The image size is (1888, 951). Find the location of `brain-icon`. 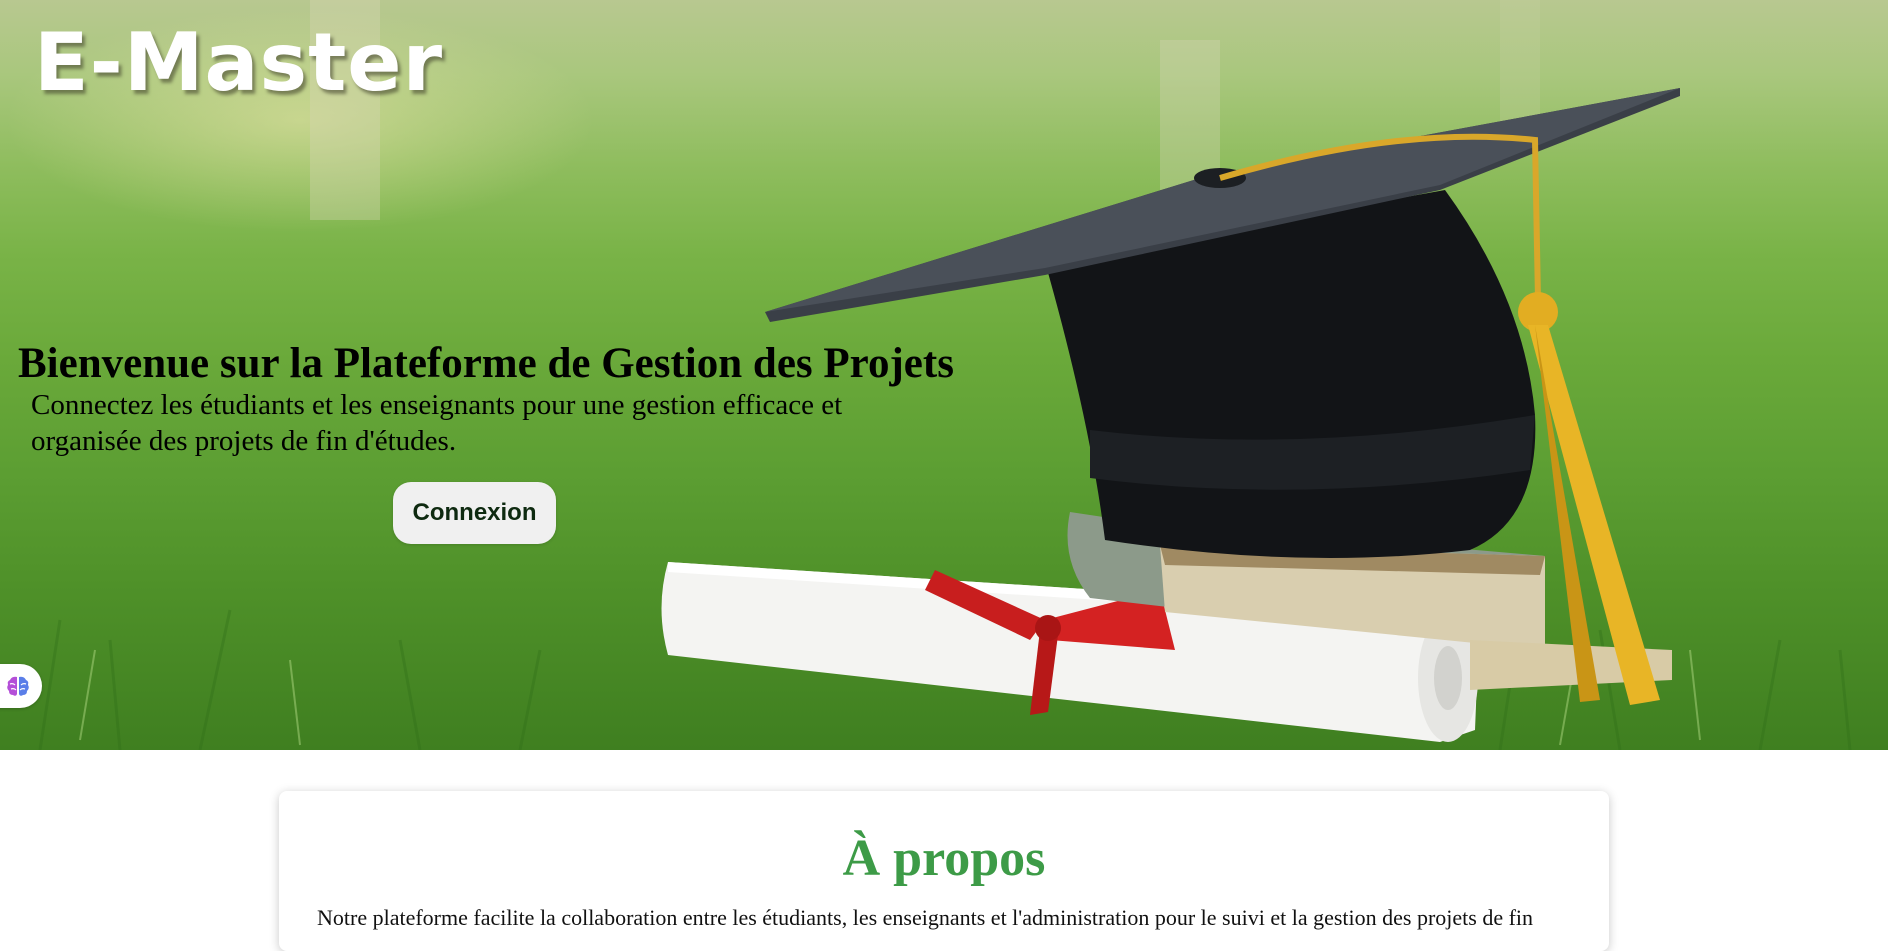

brain-icon is located at coordinates (18, 686).